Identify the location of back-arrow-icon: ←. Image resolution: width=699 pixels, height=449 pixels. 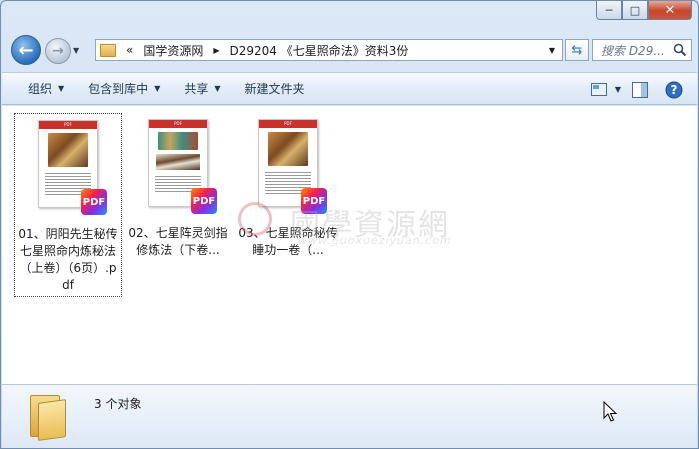
(26, 50).